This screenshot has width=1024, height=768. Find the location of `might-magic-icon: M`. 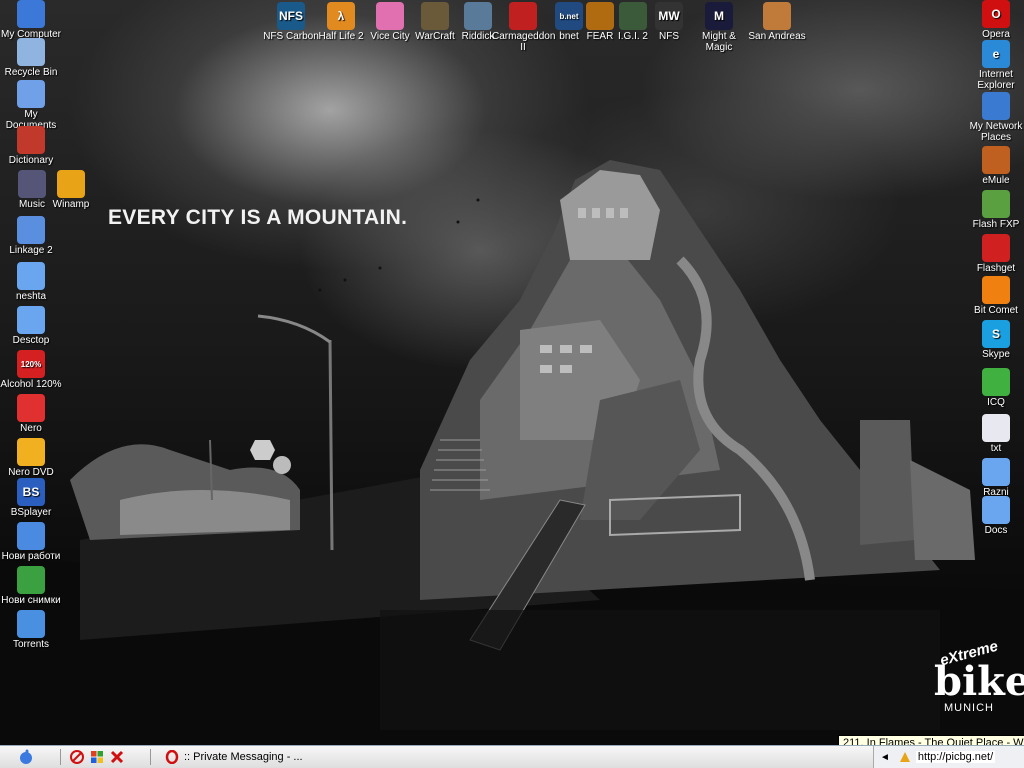

might-magic-icon: M is located at coordinates (719, 16).